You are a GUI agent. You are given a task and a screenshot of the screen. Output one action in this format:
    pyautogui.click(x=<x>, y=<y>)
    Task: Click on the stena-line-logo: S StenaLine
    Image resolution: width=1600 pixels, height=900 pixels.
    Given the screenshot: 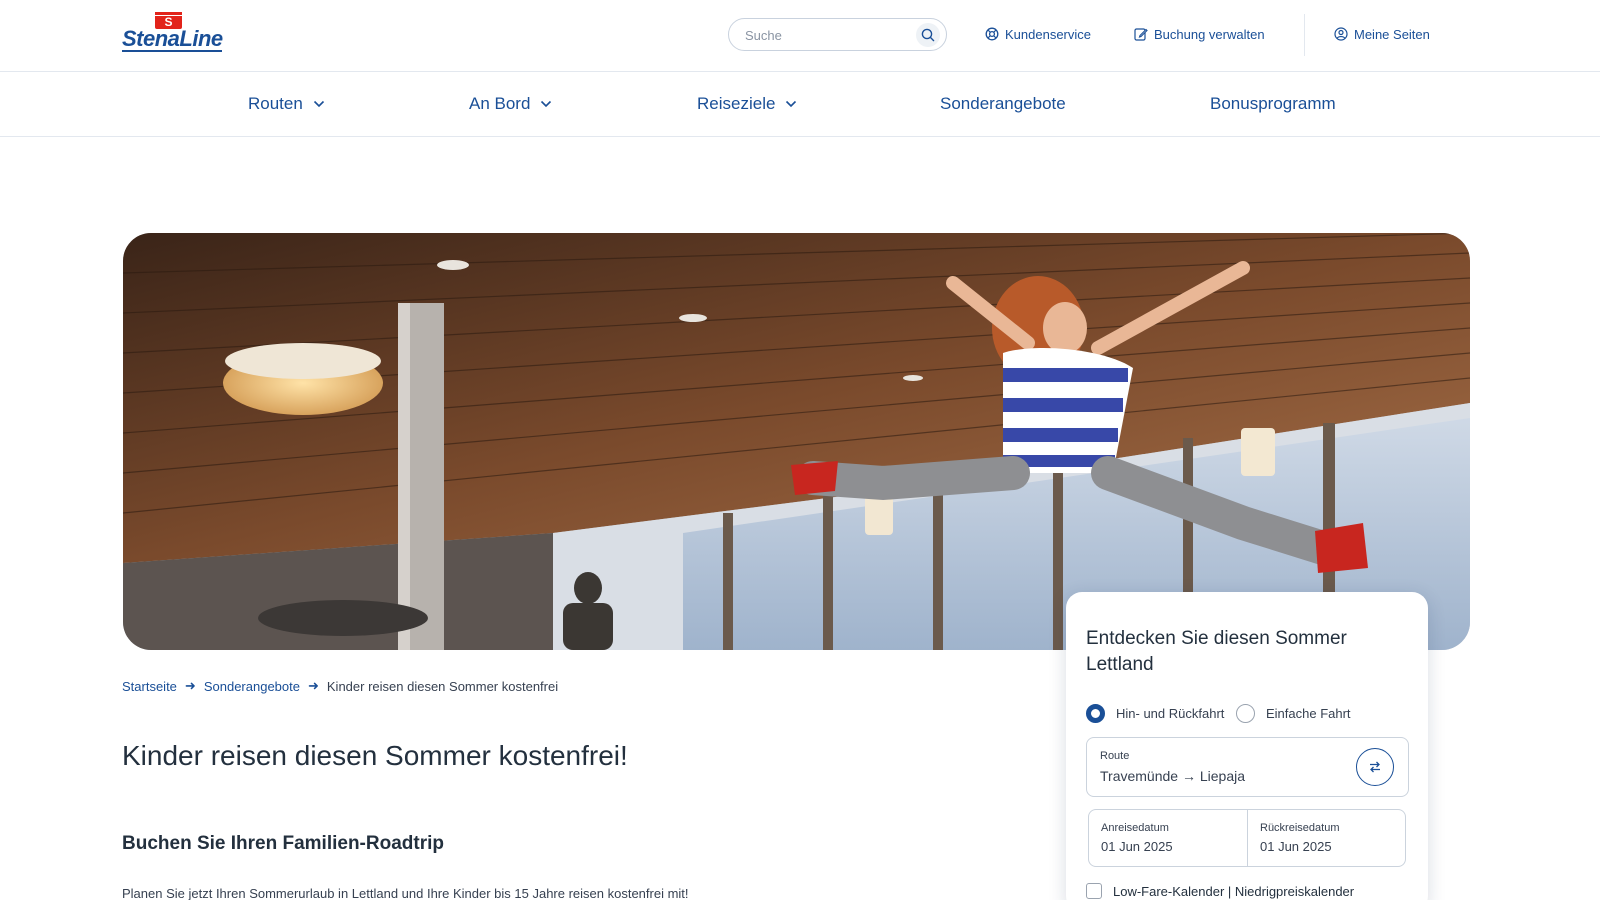 What is the action you would take?
    pyautogui.click(x=173, y=32)
    